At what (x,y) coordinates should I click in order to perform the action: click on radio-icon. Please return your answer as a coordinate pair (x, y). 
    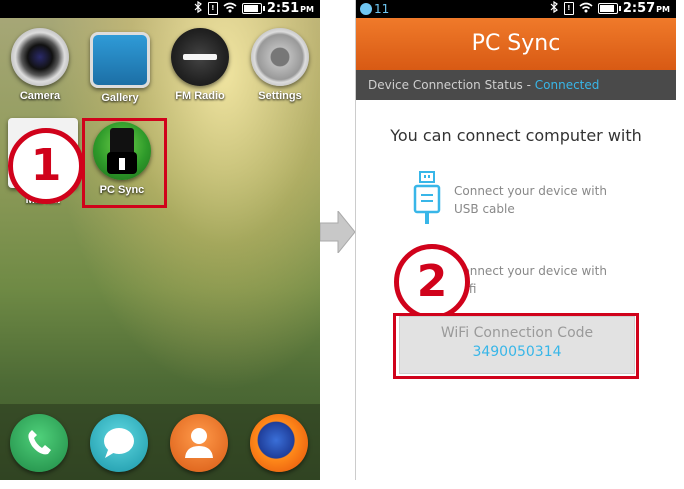
    Looking at the image, I should click on (200, 57).